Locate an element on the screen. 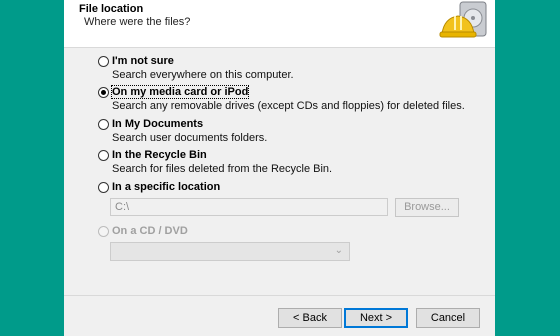 The width and height of the screenshot is (560, 336). option-my-documents-description: Search user documents folders. is located at coordinates (190, 138).